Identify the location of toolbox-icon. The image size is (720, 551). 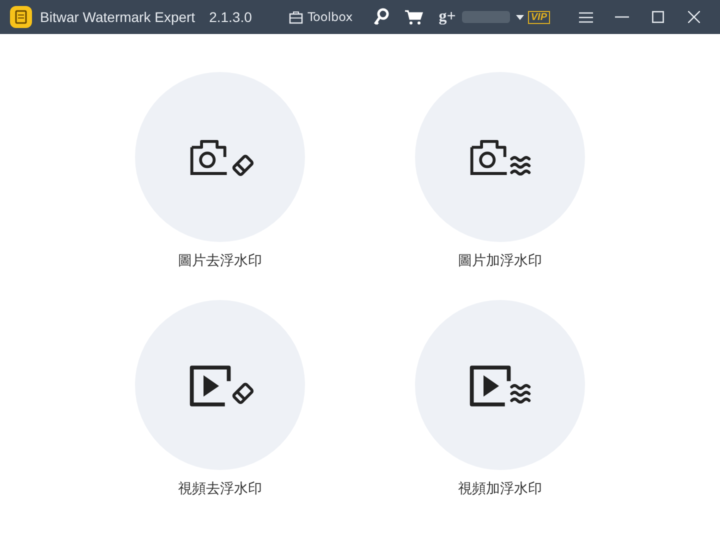
(295, 17).